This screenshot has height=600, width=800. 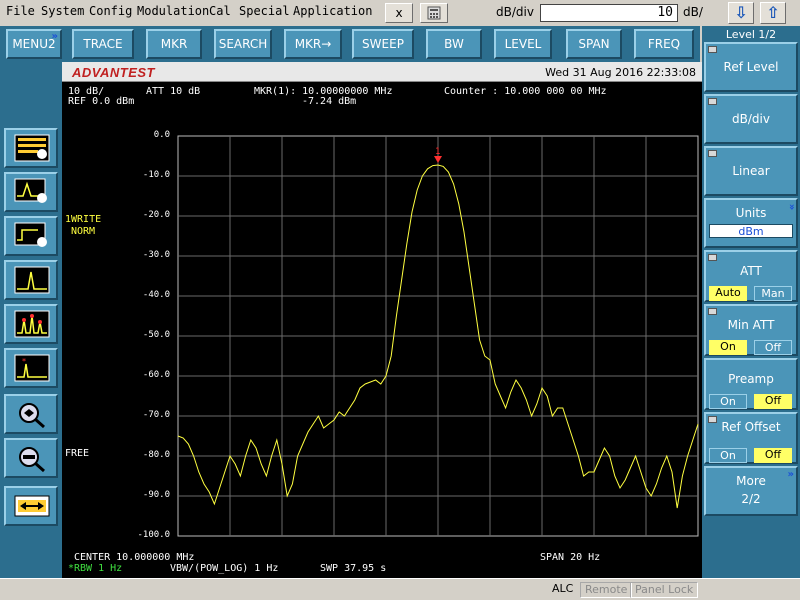 What do you see at coordinates (751, 427) in the screenshot?
I see `ref-offset-label: Ref Offset` at bounding box center [751, 427].